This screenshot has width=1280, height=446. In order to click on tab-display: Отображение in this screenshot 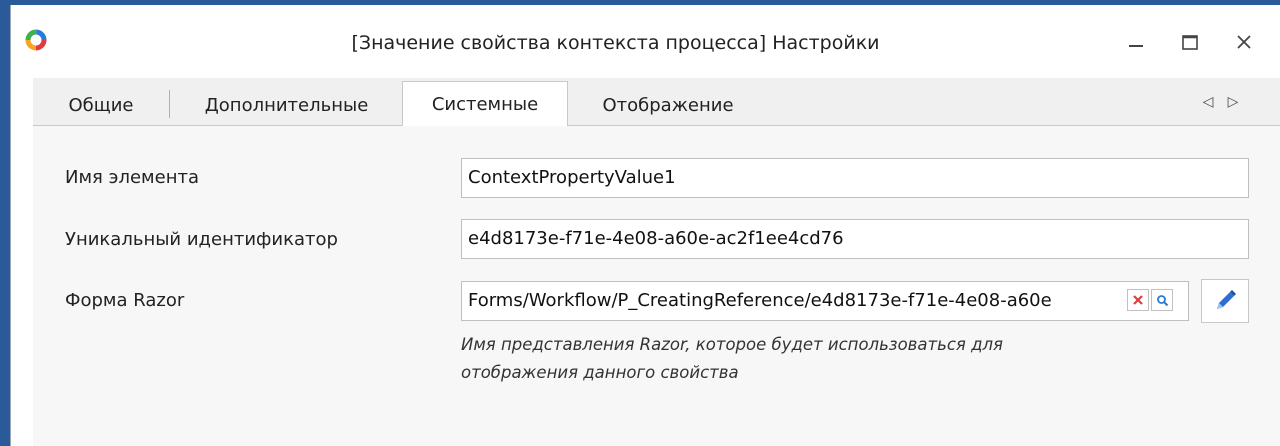, I will do `click(668, 105)`.